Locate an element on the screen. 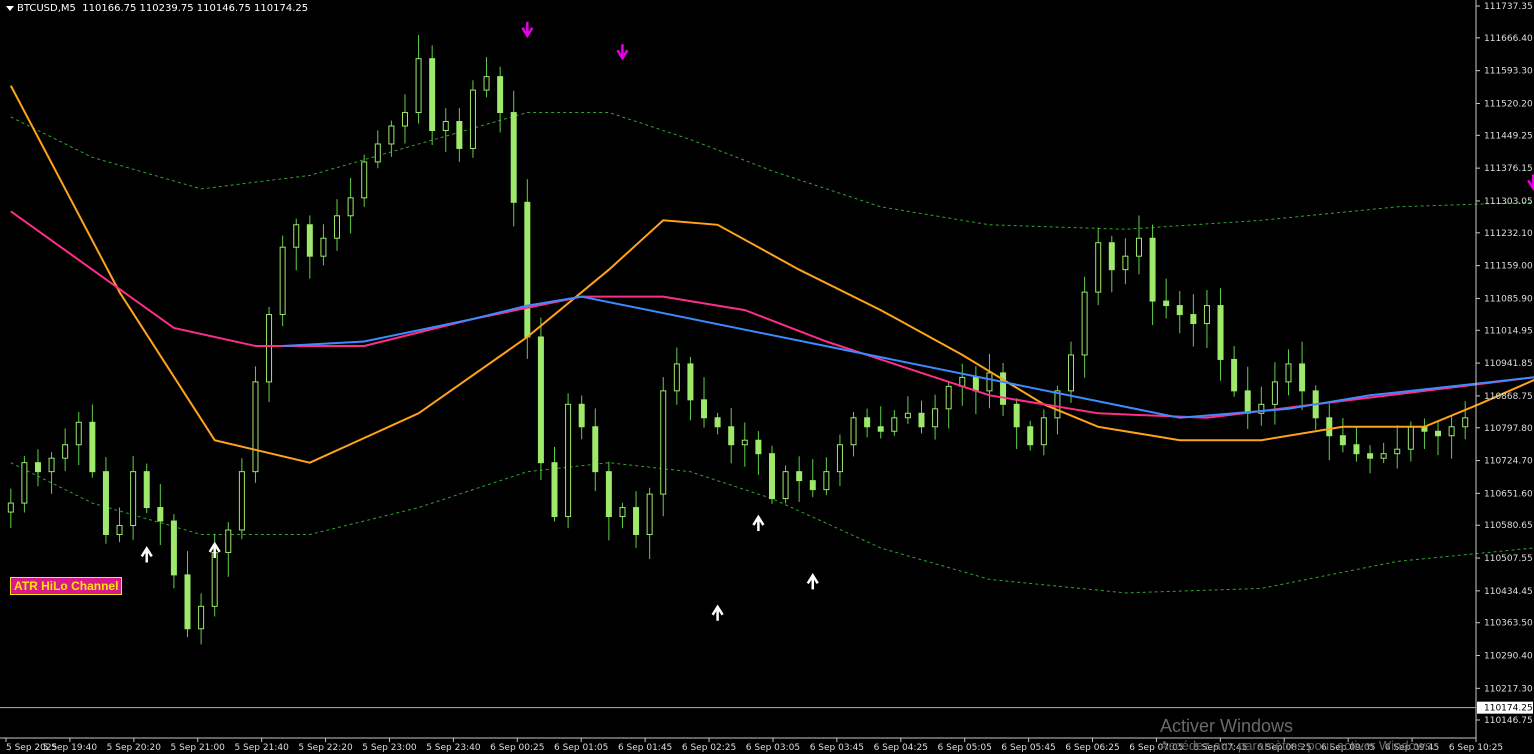  y-tick-label: 111085.90 is located at coordinates (1508, 299).